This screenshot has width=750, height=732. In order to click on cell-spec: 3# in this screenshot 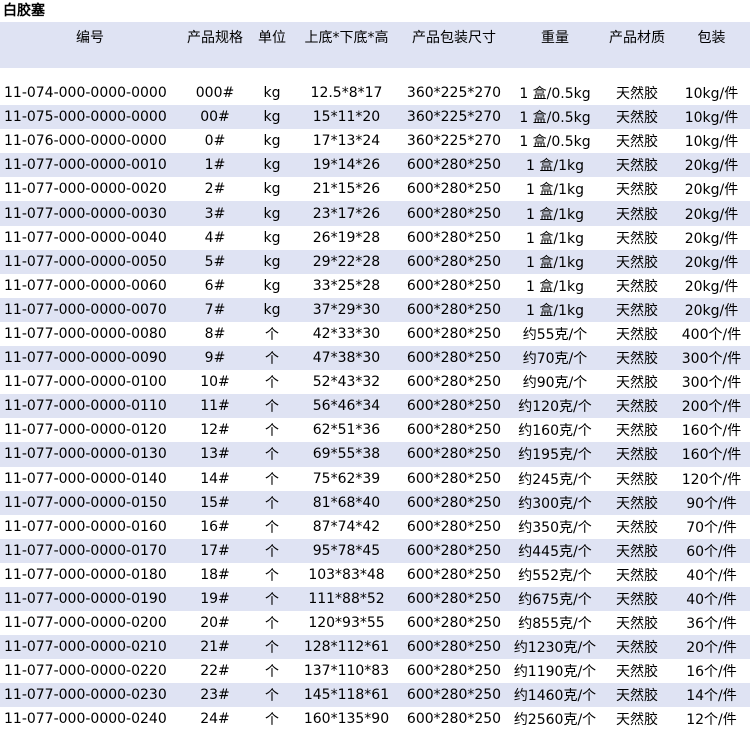, I will do `click(215, 213)`.